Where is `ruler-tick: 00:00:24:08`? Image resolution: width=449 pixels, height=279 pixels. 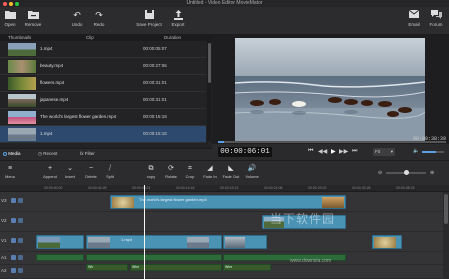
ruler-tick: 00:00:24:08 is located at coordinates (273, 188).